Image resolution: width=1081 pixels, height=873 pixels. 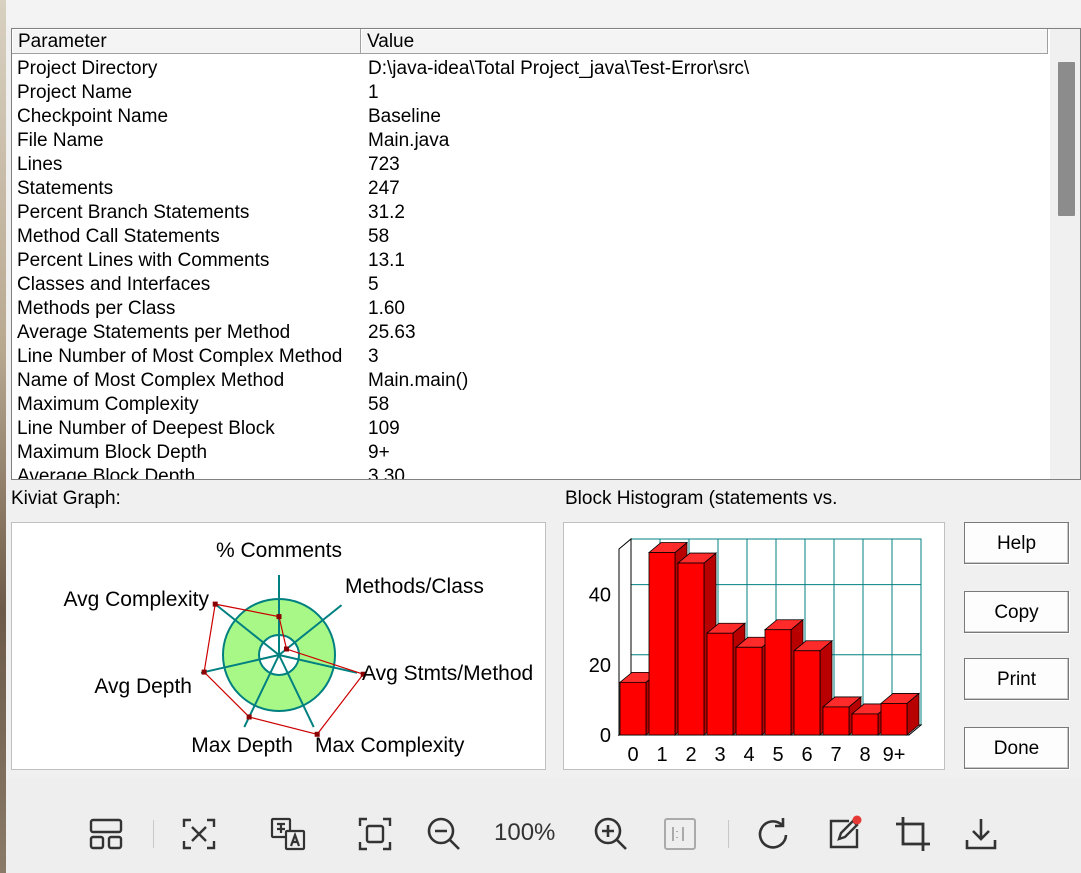 I want to click on rotate-icon, so click(x=774, y=834).